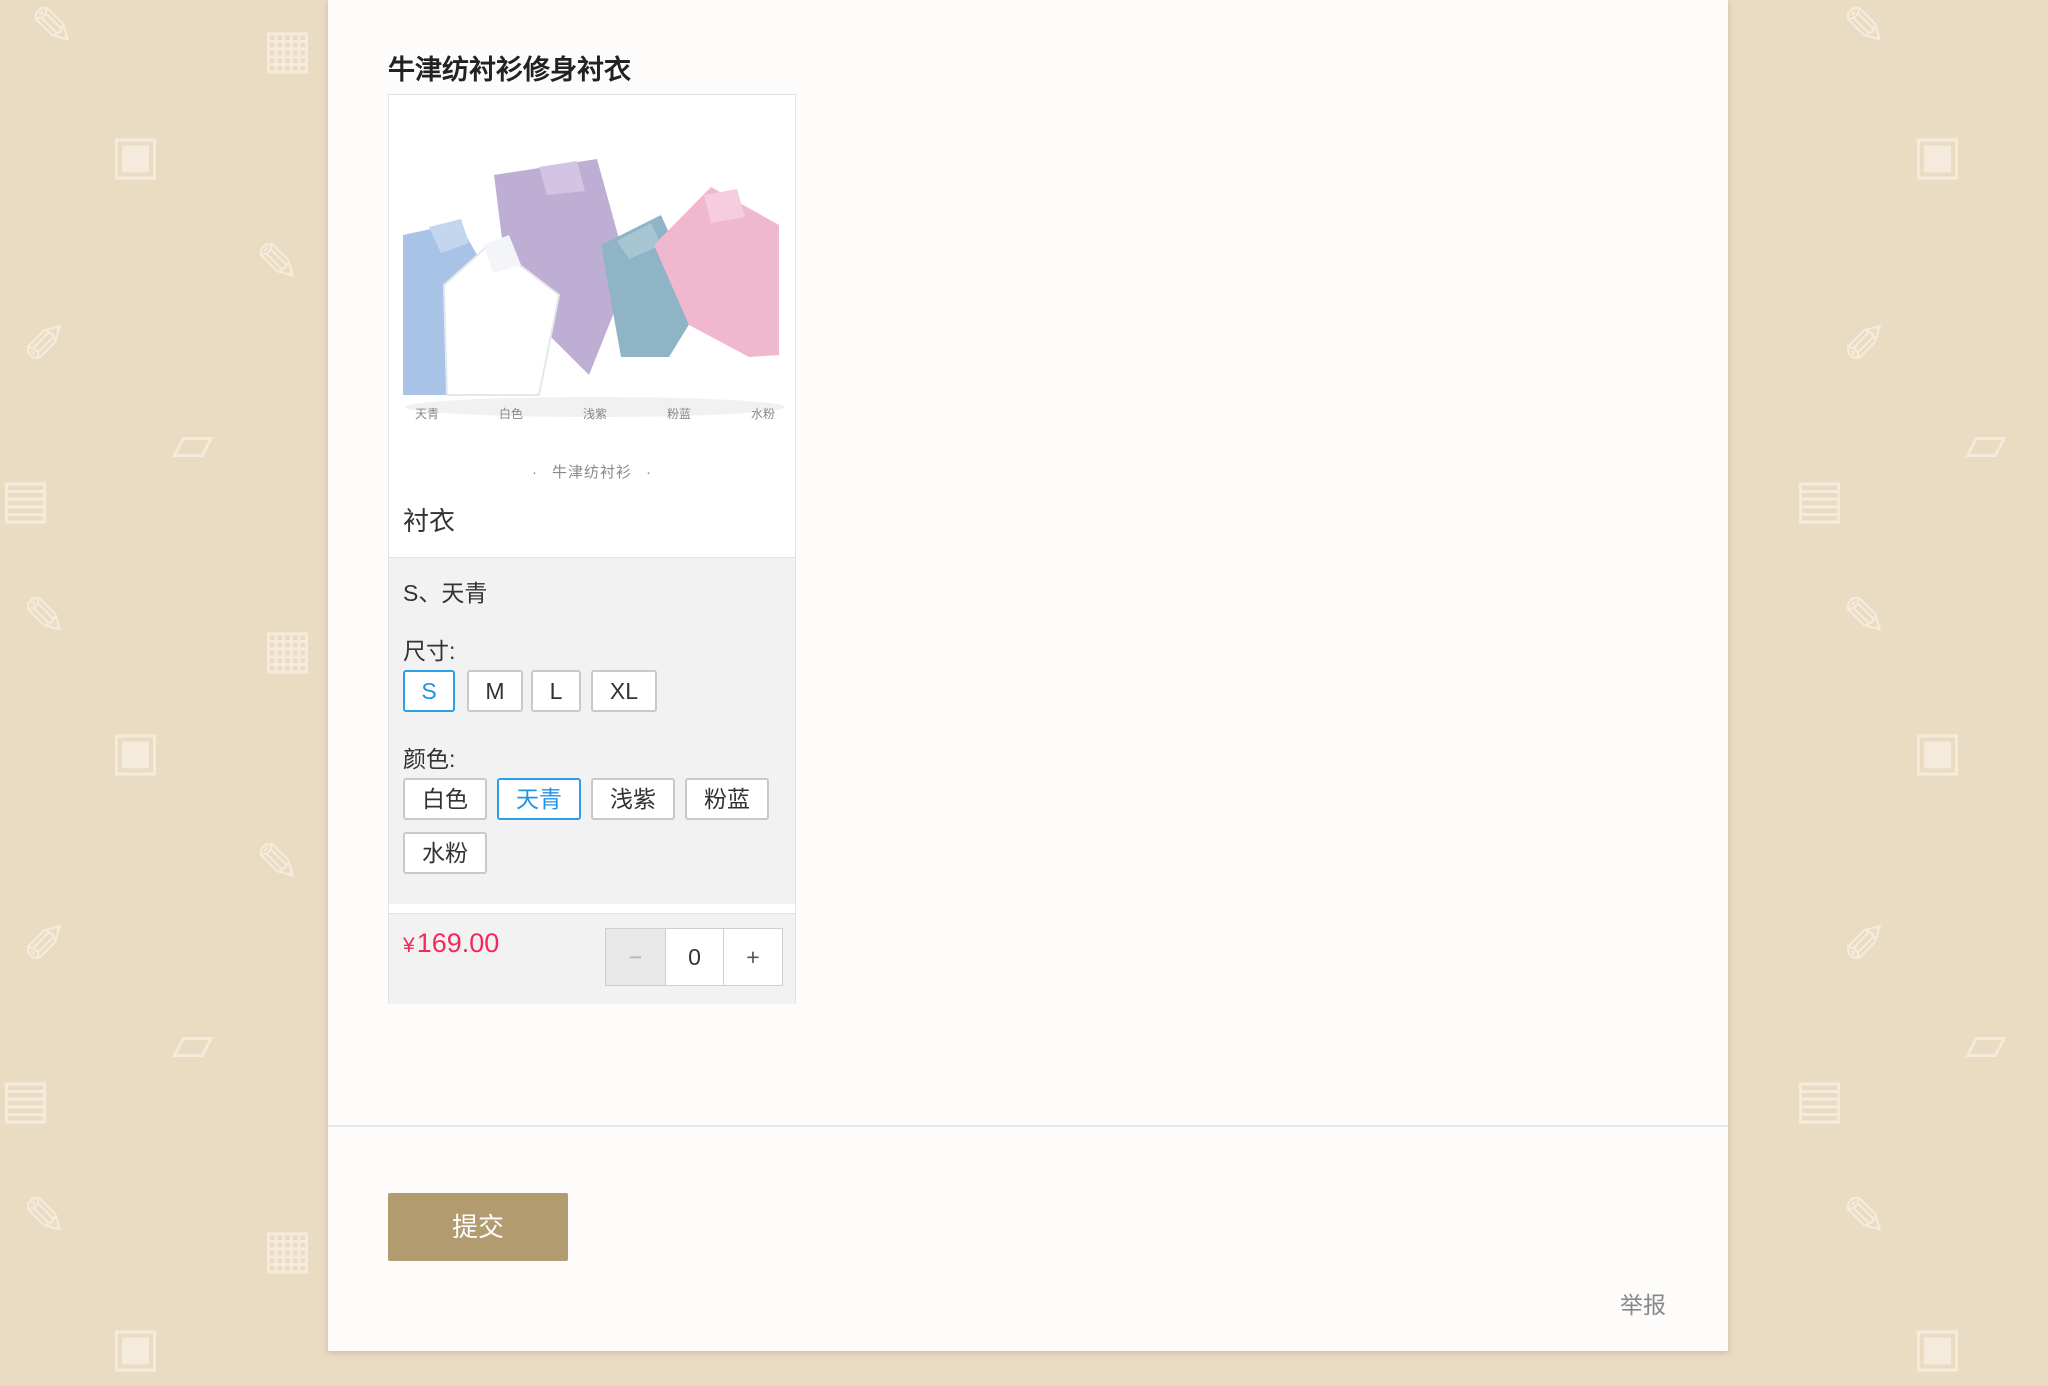 The height and width of the screenshot is (1386, 2048). What do you see at coordinates (445, 799) in the screenshot?
I see `color-option-white: 白色` at bounding box center [445, 799].